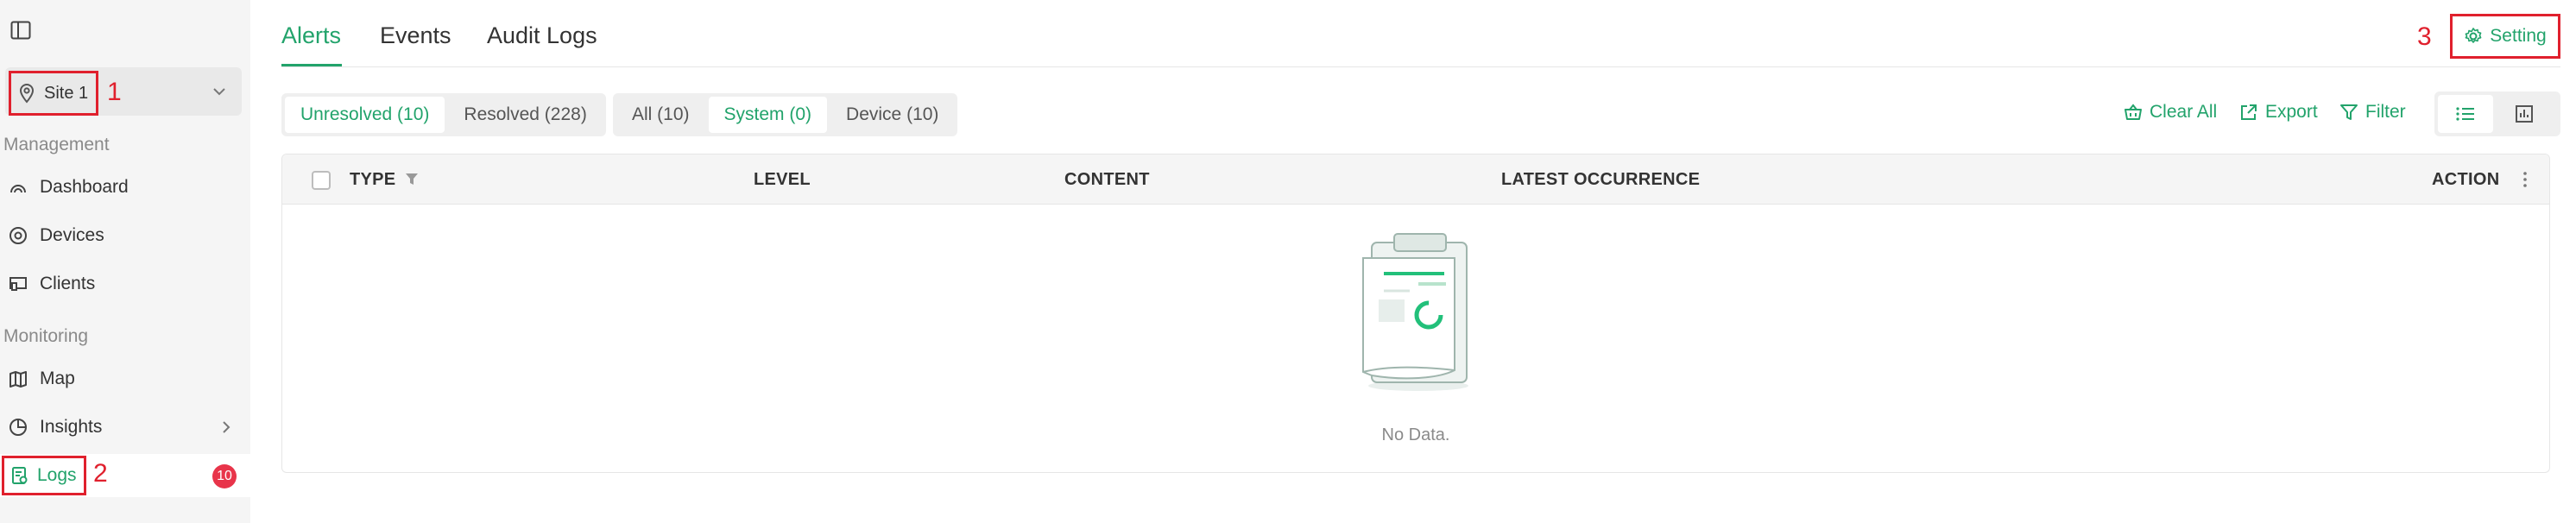 Image resolution: width=2576 pixels, height=523 pixels. What do you see at coordinates (2184, 112) in the screenshot?
I see `clear-all-label: Clear All` at bounding box center [2184, 112].